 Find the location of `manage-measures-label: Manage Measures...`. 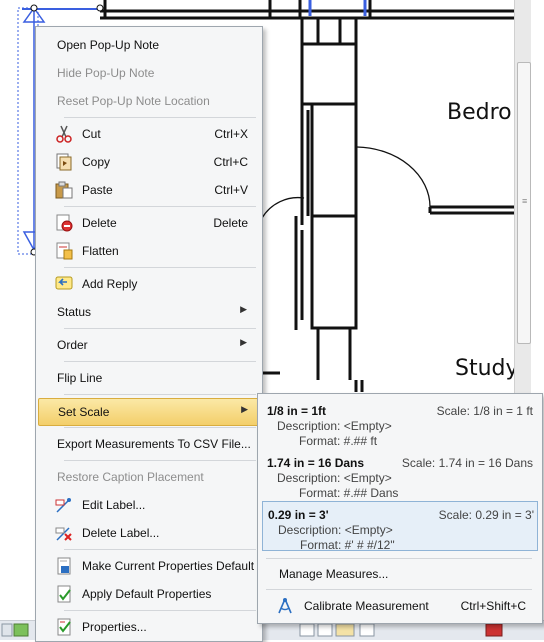

manage-measures-label: Manage Measures... is located at coordinates (334, 574).